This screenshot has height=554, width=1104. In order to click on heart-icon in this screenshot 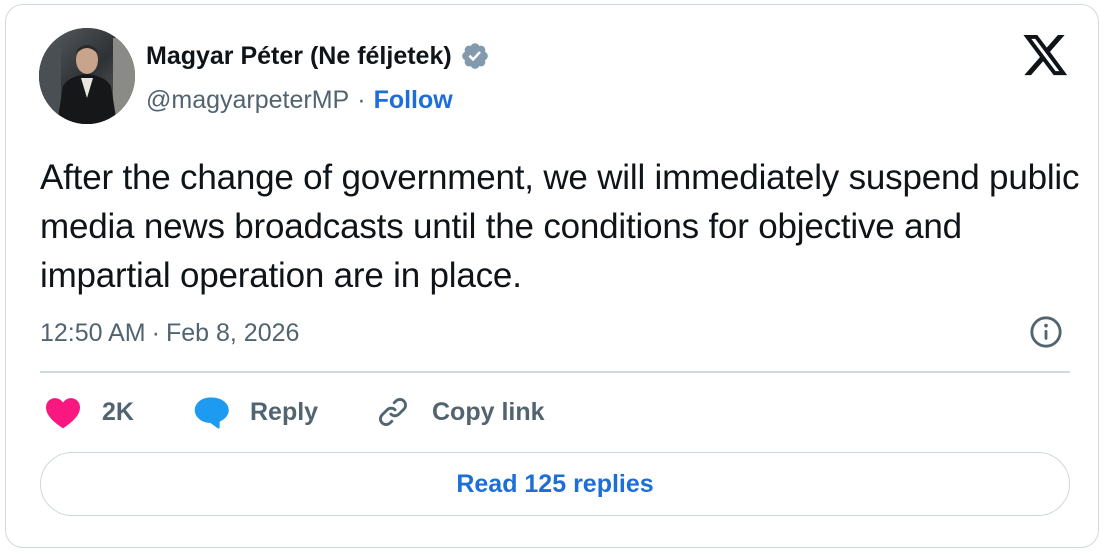, I will do `click(63, 413)`.